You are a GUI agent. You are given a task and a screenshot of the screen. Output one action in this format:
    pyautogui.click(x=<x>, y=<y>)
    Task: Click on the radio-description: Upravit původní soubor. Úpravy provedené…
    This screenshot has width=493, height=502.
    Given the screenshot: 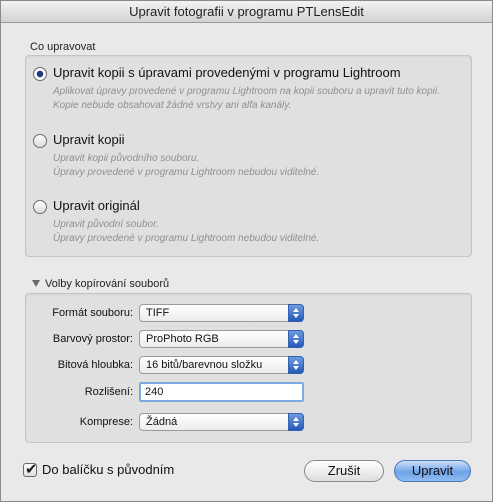 What is the action you would take?
    pyautogui.click(x=186, y=232)
    